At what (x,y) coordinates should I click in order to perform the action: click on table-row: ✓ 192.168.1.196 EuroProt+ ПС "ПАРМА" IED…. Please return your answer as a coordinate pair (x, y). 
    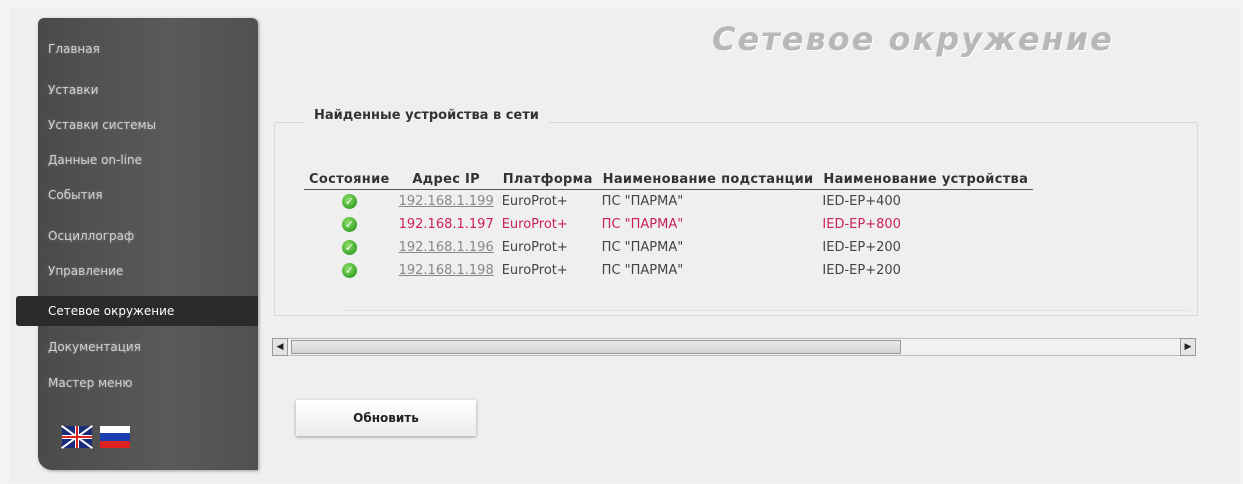
    Looking at the image, I should click on (668, 247).